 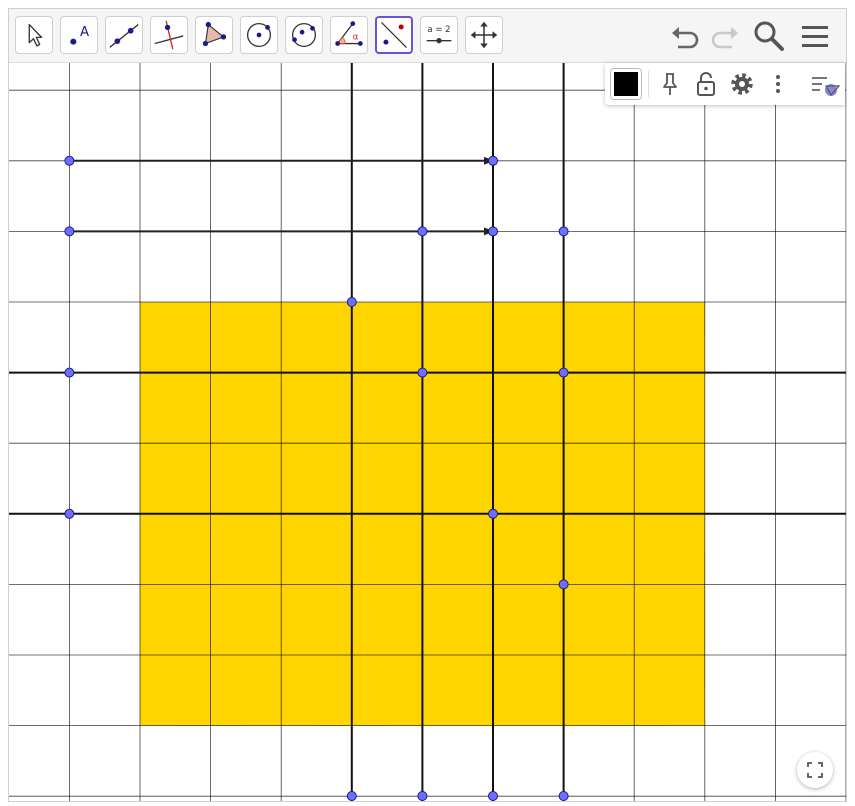 I want to click on search-button, so click(x=769, y=37).